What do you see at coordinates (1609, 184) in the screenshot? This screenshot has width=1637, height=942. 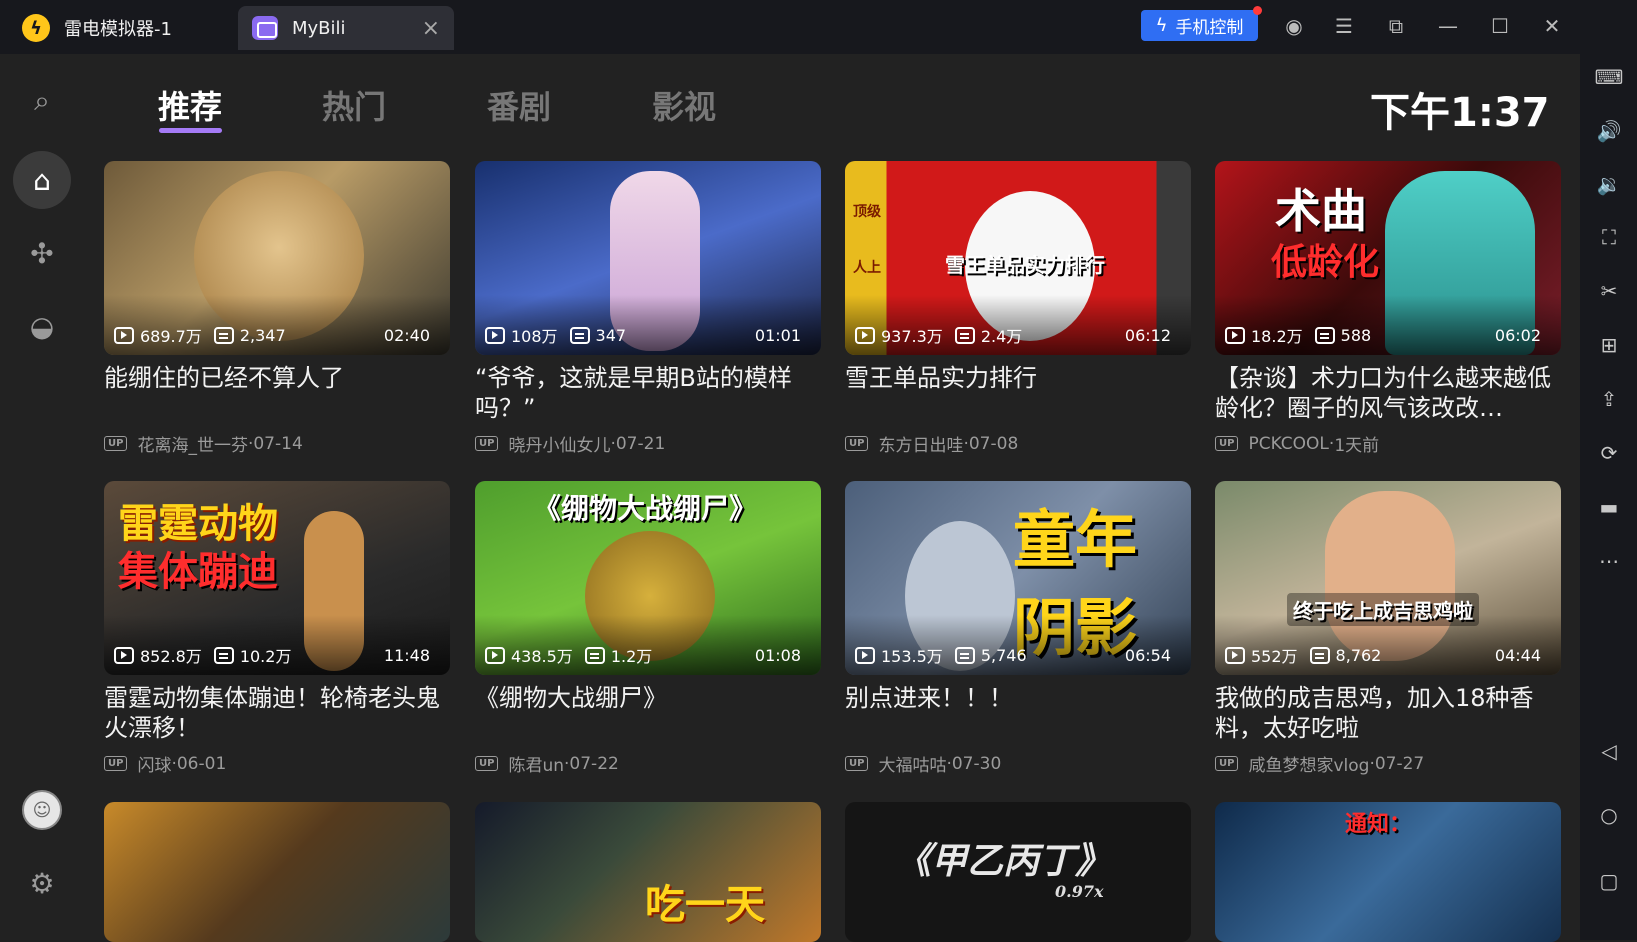 I see `volume-down-icon: 🔉` at bounding box center [1609, 184].